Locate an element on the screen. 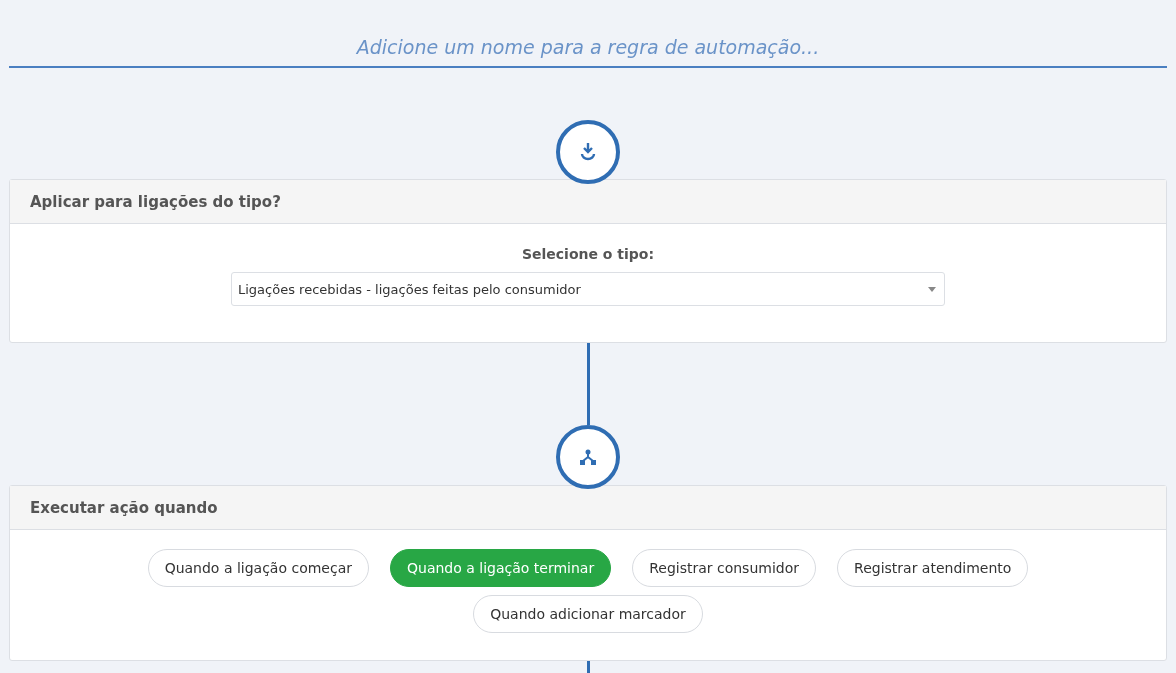 The height and width of the screenshot is (673, 1176). trigger-option: Registrar atendimento is located at coordinates (933, 568).